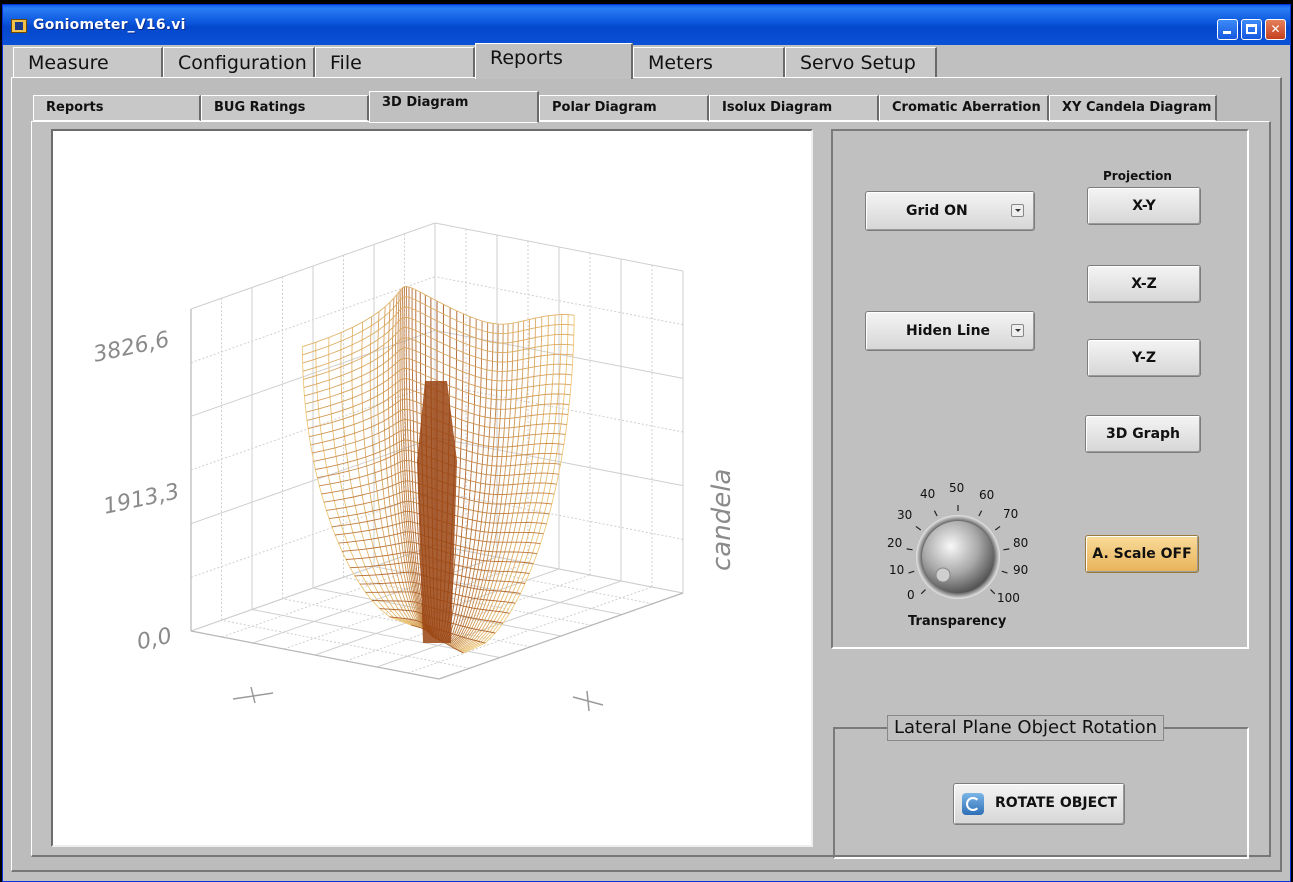 This screenshot has width=1293, height=882. What do you see at coordinates (1021, 570) in the screenshot?
I see `knob-tick-90: 90` at bounding box center [1021, 570].